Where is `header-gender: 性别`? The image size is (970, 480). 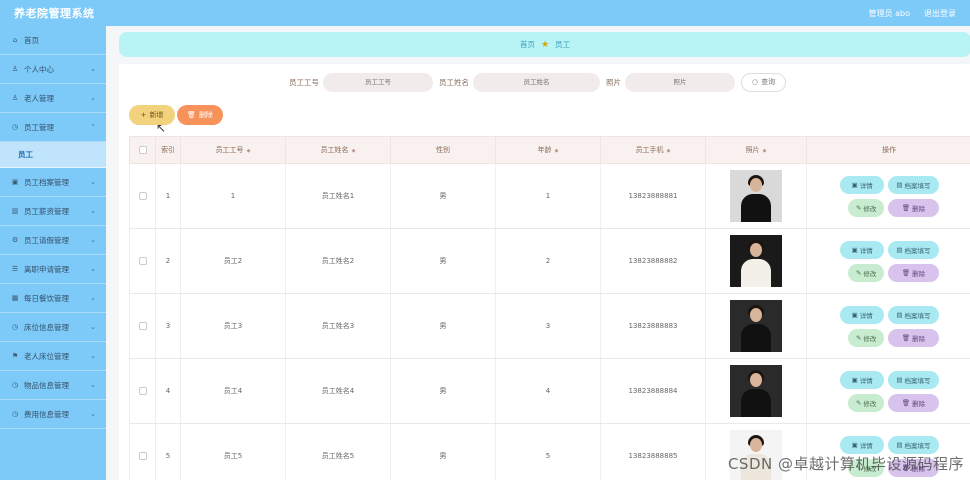
header-gender: 性别 is located at coordinates (443, 150).